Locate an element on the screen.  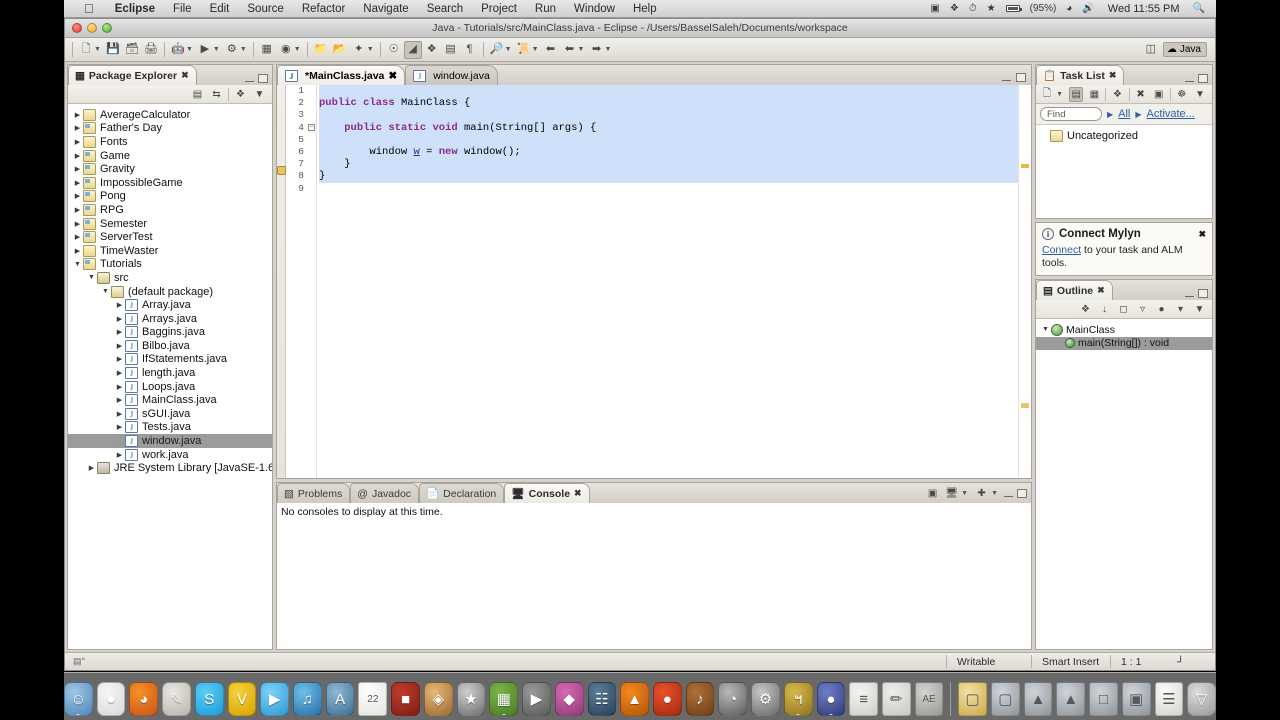
clock-icon: ⏱ is located at coordinates (973, 8).